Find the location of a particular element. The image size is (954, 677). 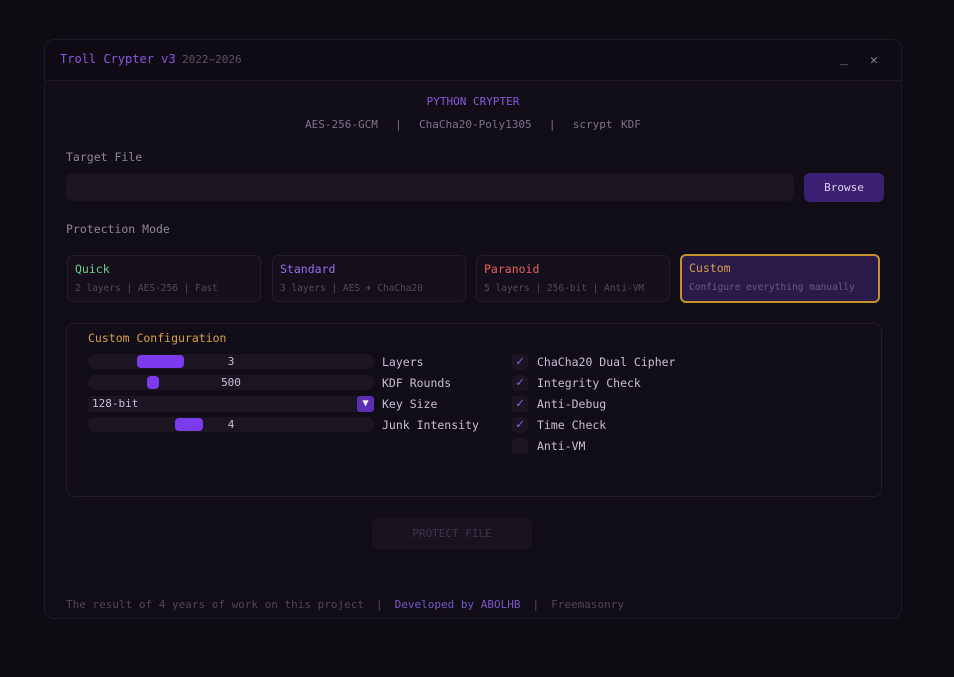

layers-value: 3 is located at coordinates (231, 361).